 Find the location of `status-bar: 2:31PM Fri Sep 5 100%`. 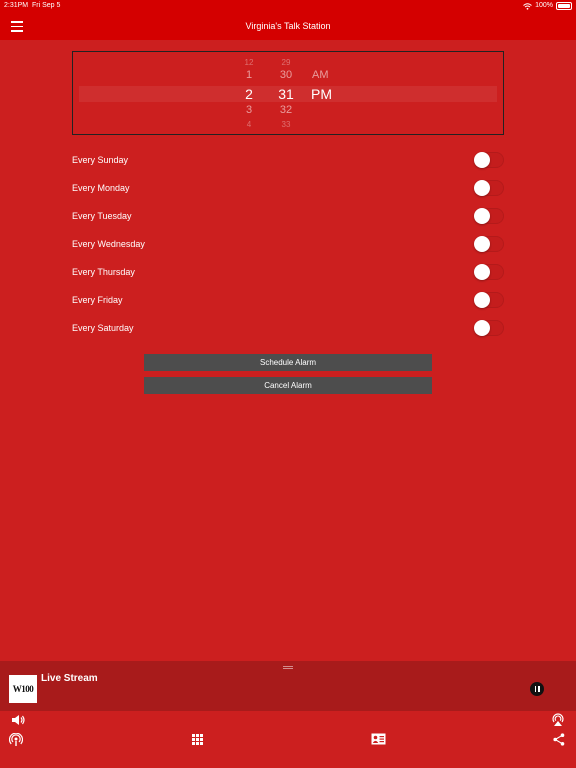

status-bar: 2:31PM Fri Sep 5 100% is located at coordinates (288, 6).